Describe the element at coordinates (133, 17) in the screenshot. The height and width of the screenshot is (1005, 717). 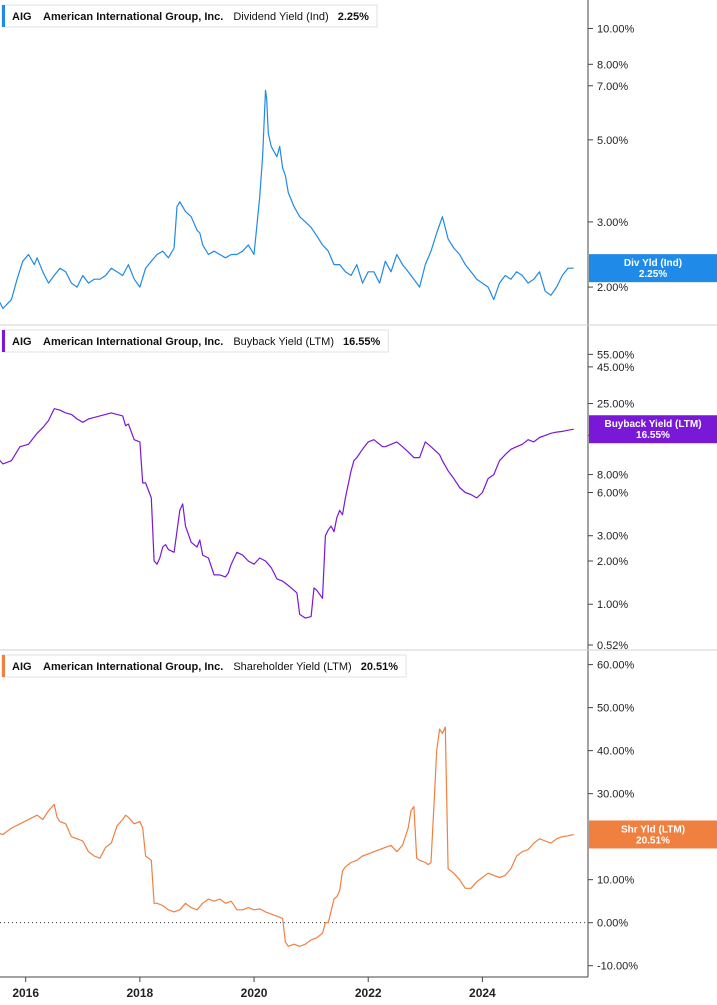
I see `dividend-legend-company: American International Group, Inc.` at that location.